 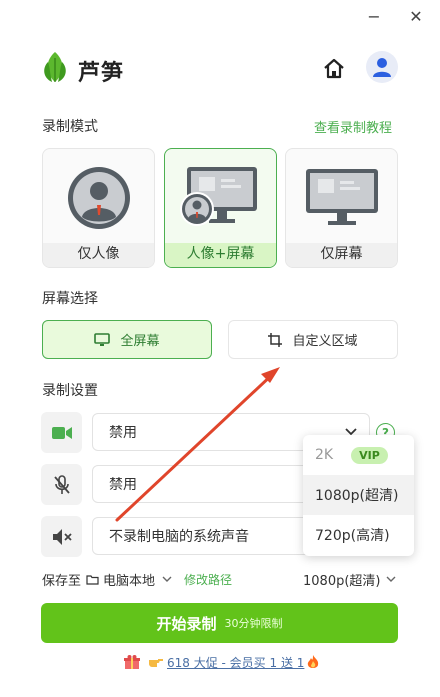 What do you see at coordinates (341, 255) in the screenshot?
I see `mode-label: 仅屏幕` at bounding box center [341, 255].